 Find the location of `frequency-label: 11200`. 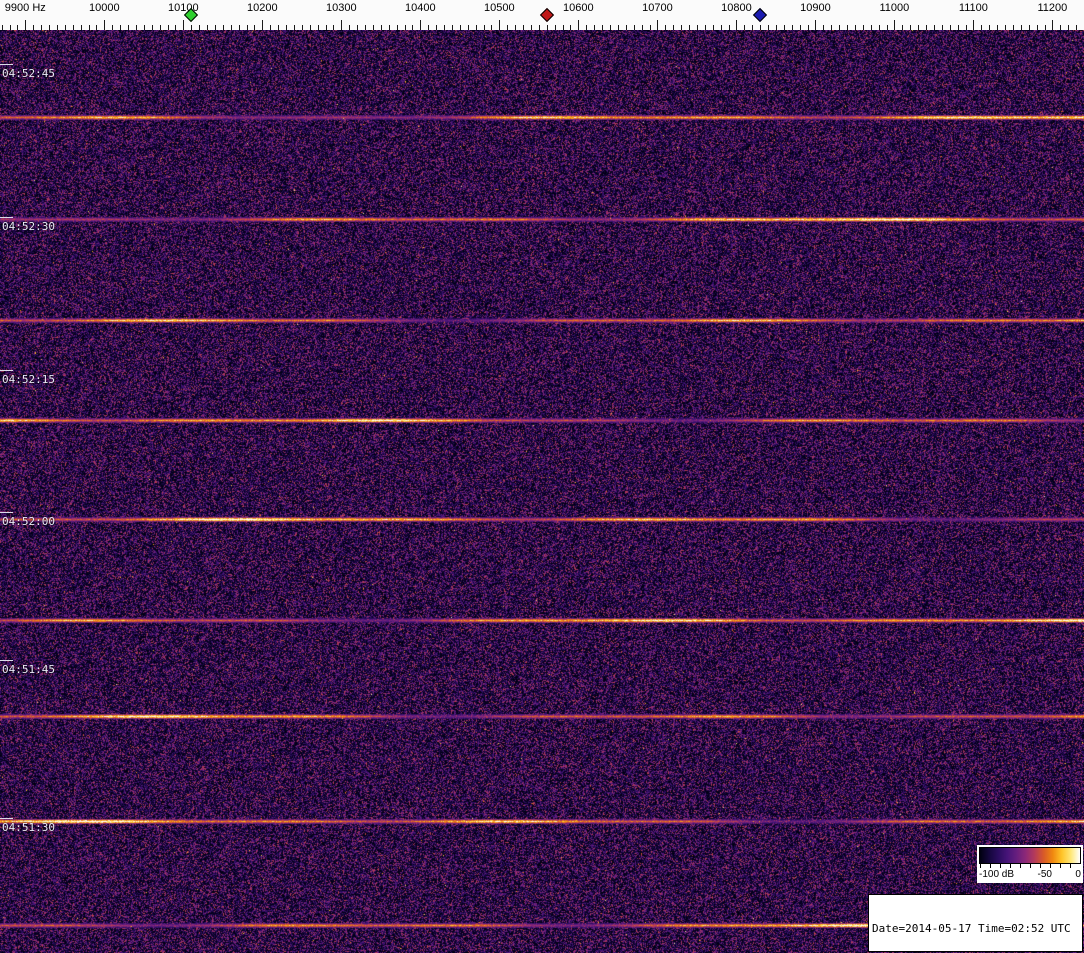

frequency-label: 11200 is located at coordinates (1052, 8).